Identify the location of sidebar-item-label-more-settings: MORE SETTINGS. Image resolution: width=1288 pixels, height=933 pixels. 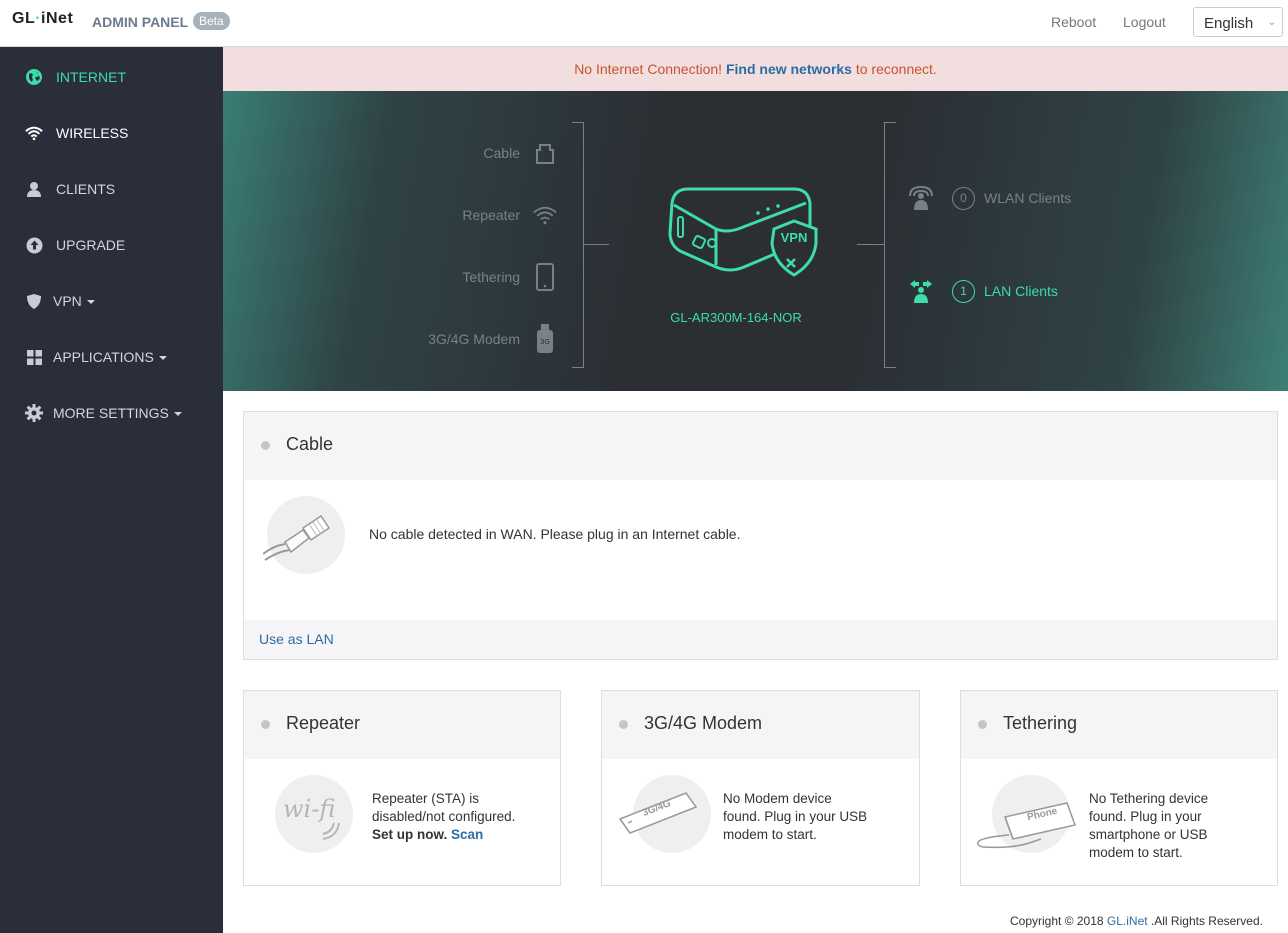
(117, 413).